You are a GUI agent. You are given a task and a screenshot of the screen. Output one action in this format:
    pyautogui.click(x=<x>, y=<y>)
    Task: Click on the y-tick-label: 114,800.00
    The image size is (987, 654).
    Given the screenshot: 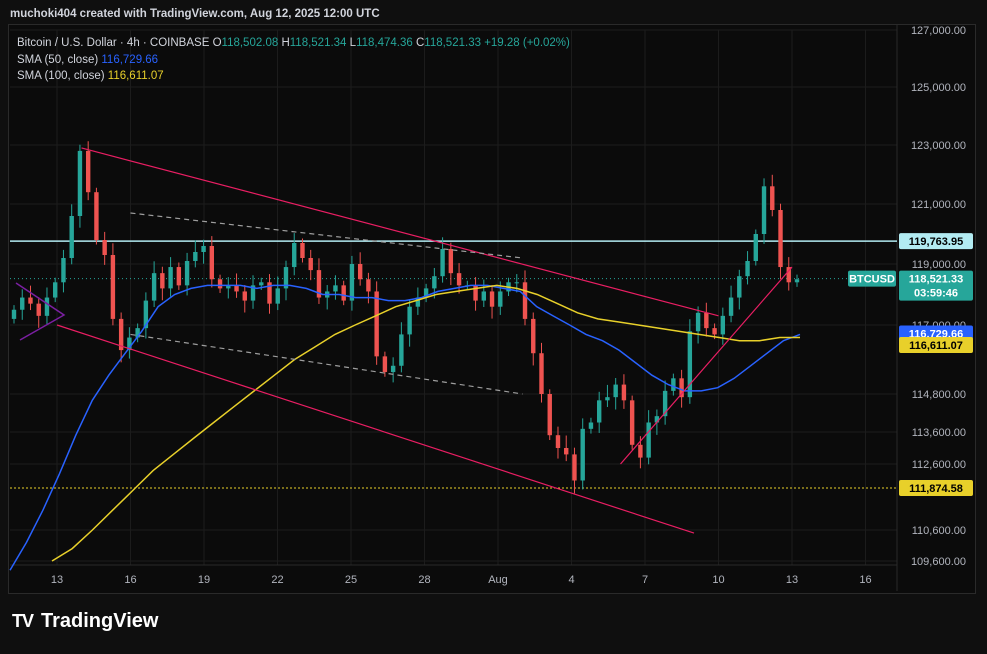 What is the action you would take?
    pyautogui.click(x=939, y=395)
    